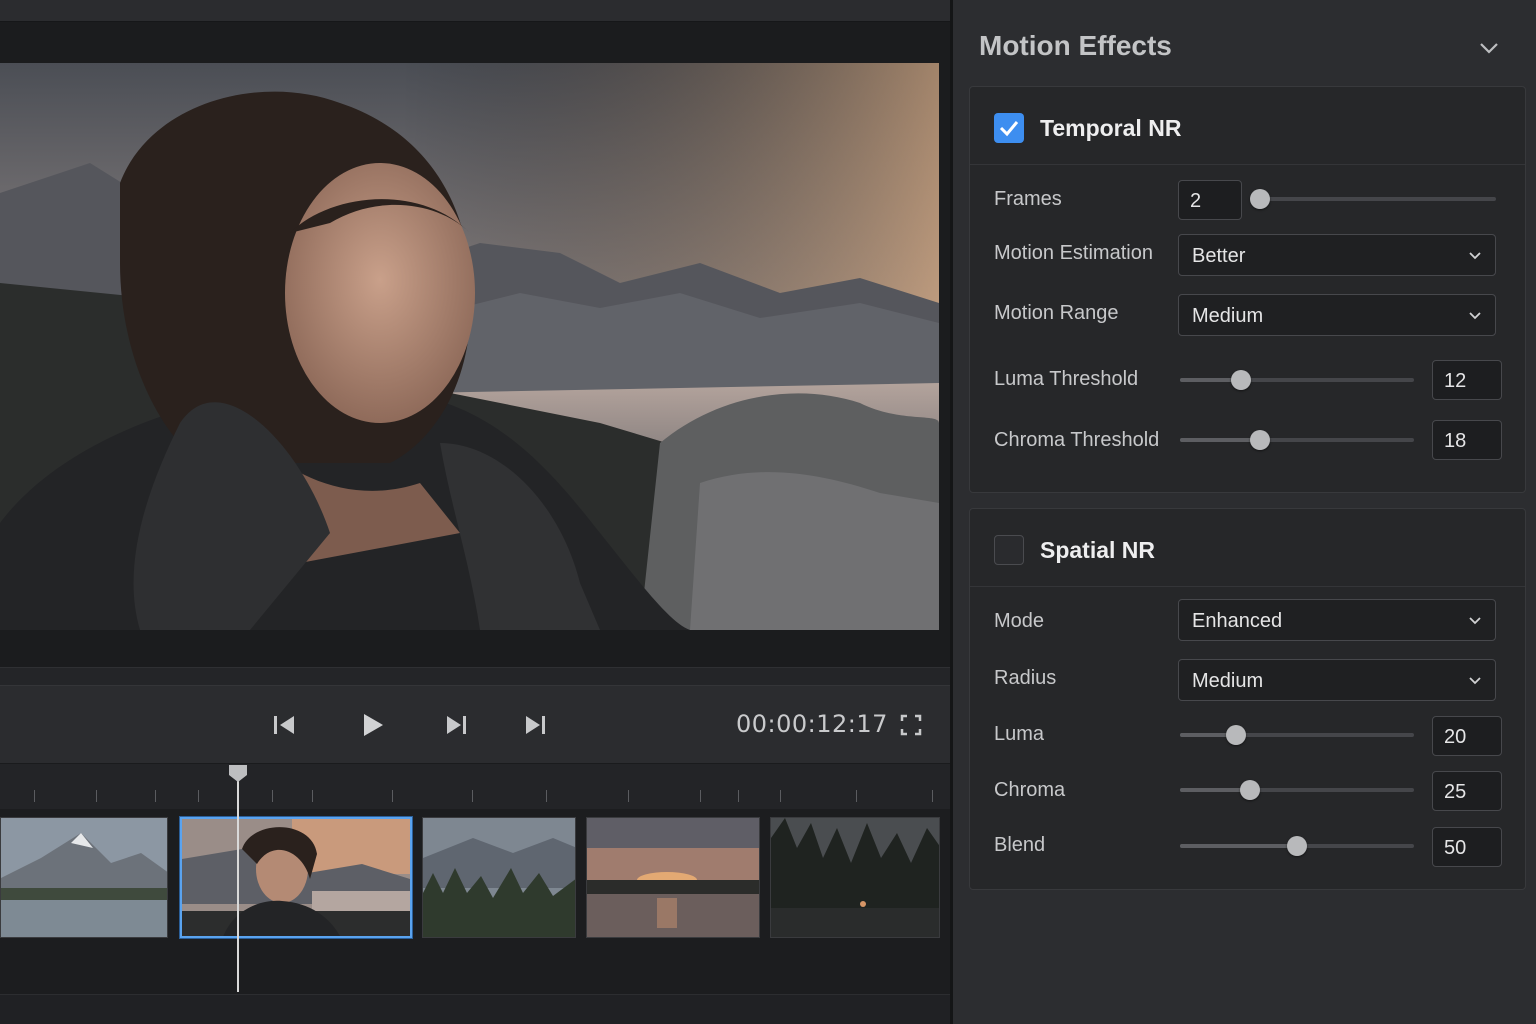  I want to click on step-forward-button, so click(457, 725).